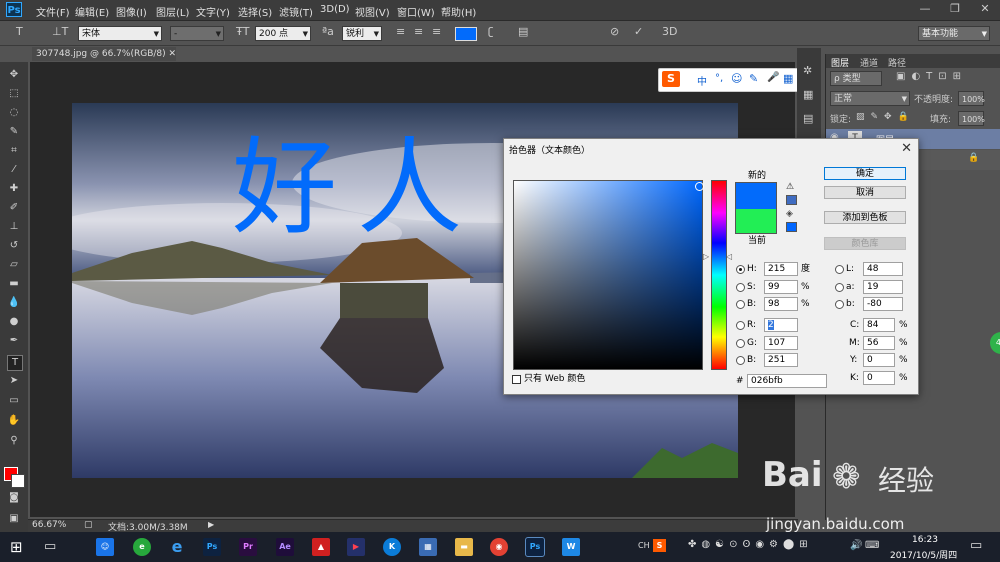 The image size is (1000, 562). What do you see at coordinates (516, 379) in the screenshot?
I see `web-only-checkbox` at bounding box center [516, 379].